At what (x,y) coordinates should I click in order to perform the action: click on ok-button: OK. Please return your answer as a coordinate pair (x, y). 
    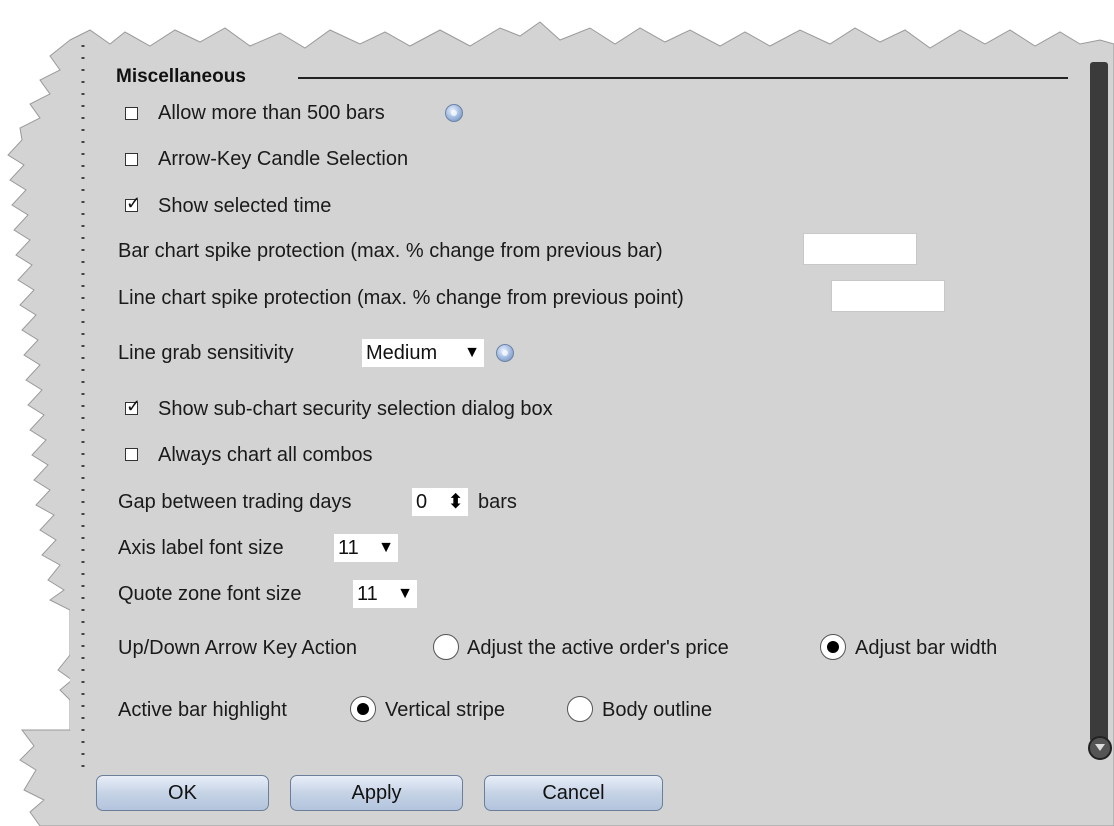
    Looking at the image, I should click on (182, 793).